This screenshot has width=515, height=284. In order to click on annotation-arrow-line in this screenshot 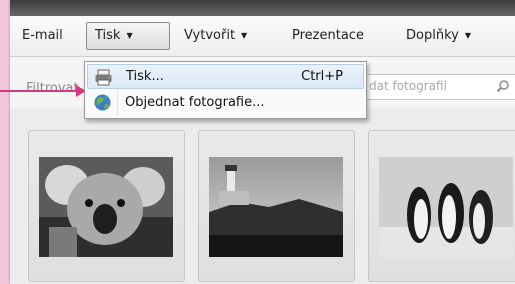, I will do `click(39, 91)`.